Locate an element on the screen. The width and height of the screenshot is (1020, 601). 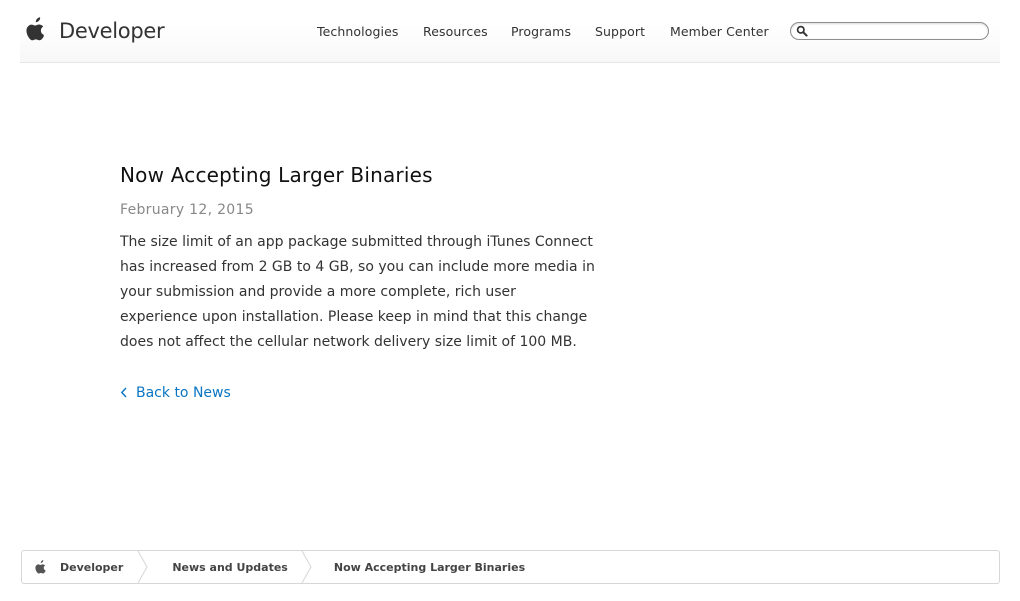
search-input is located at coordinates (896, 31).